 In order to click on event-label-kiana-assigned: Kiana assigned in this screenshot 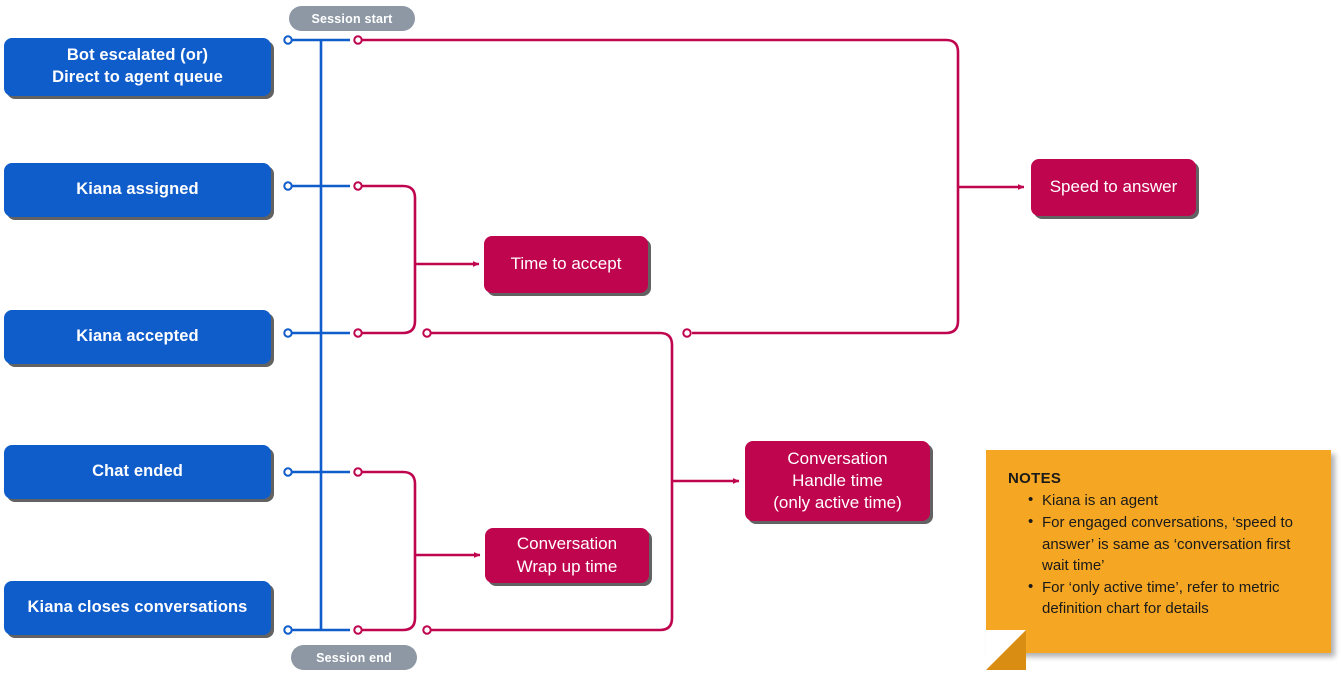, I will do `click(137, 189)`.